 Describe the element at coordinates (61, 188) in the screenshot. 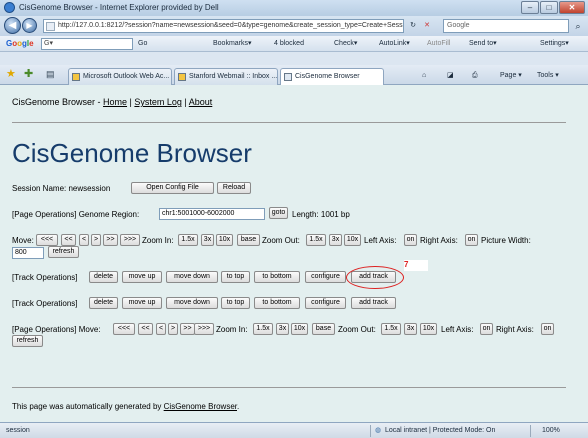

I see `session-name-label: Session Name: newsession` at that location.